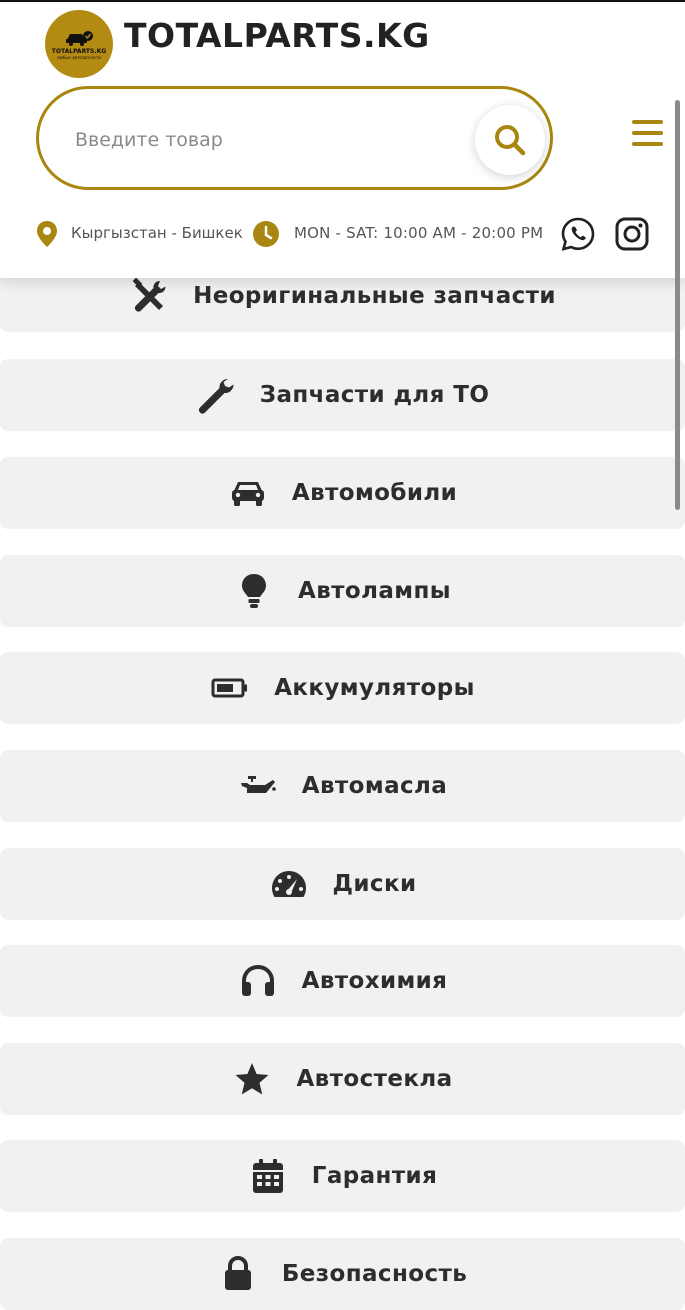 The height and width of the screenshot is (1310, 685). I want to click on site-title: TOTALPARTS.KG, so click(277, 35).